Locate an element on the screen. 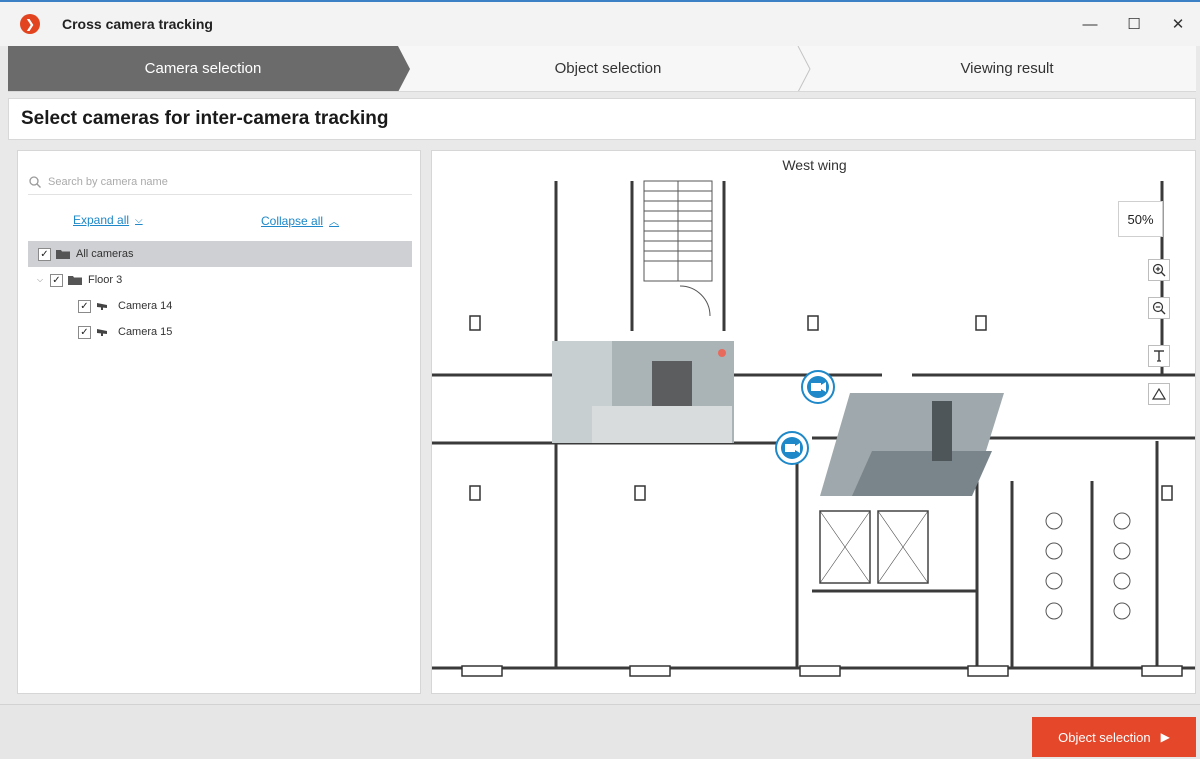 This screenshot has width=1200, height=759. object-selection-button-label: Object selection is located at coordinates (1104, 737).